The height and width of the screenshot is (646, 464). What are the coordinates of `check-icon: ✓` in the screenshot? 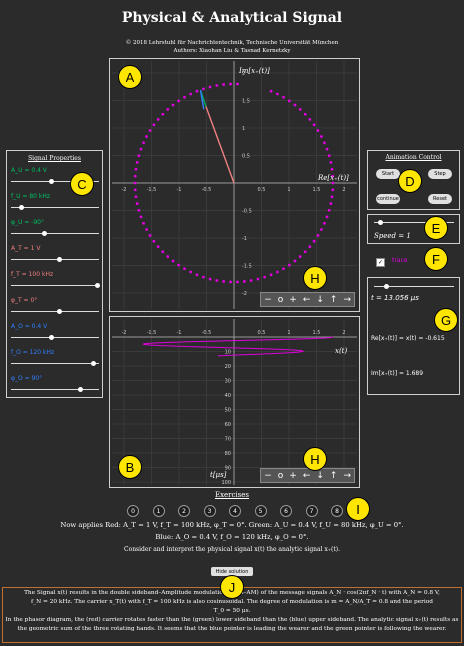 It's located at (380, 262).